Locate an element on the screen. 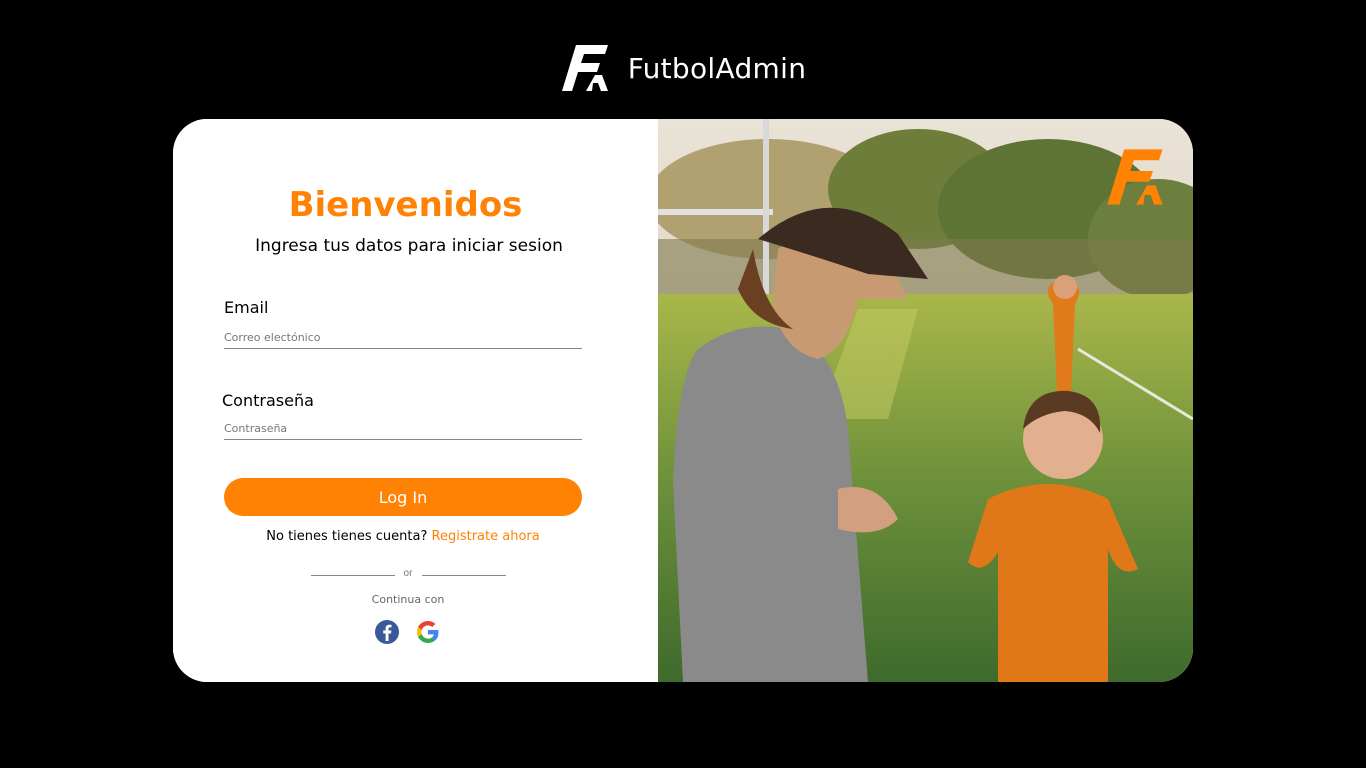 This screenshot has height=768, width=1366. brand-name: FutbolAdmin is located at coordinates (717, 68).